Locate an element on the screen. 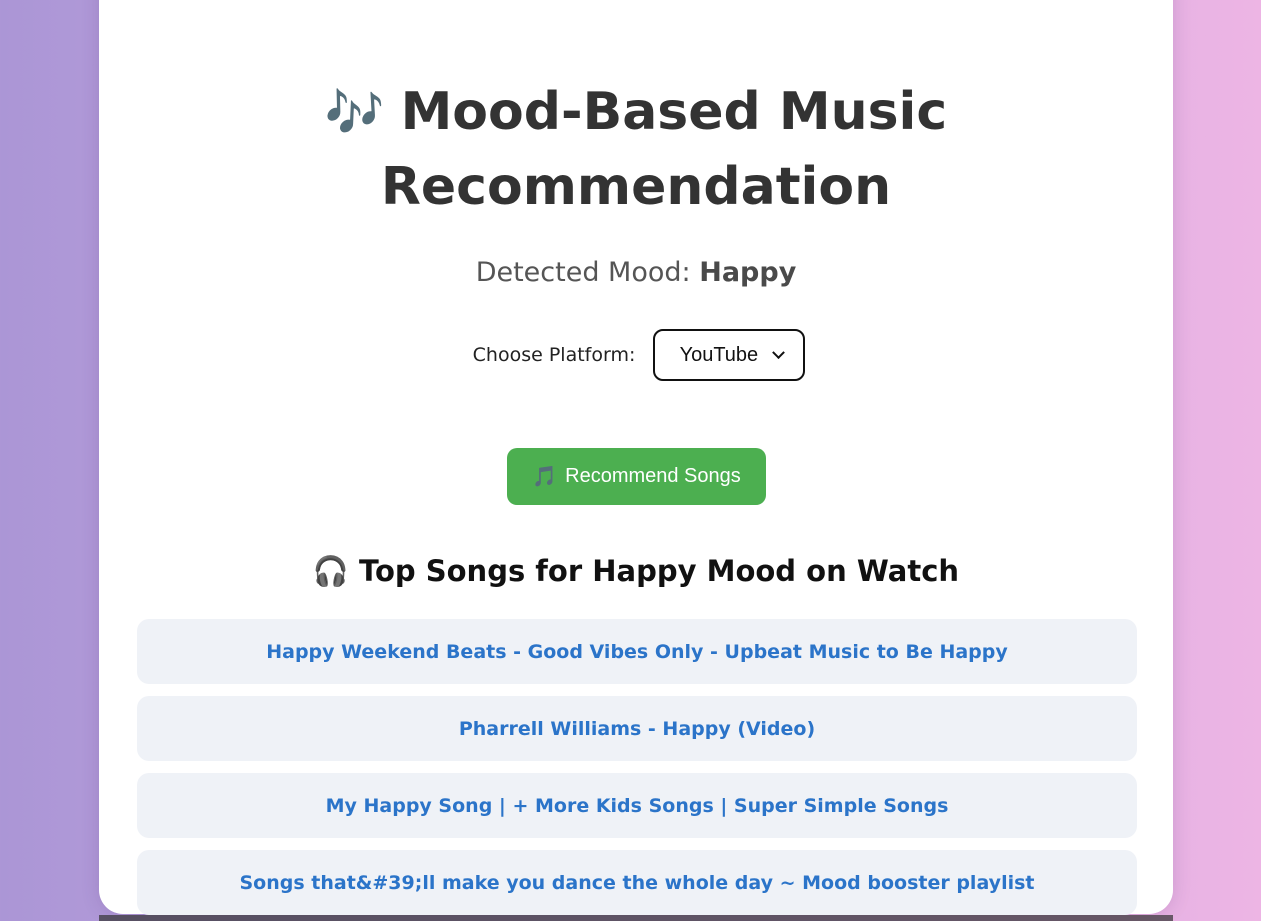 The height and width of the screenshot is (921, 1261). platform-label: Choose Platform: is located at coordinates (554, 355).